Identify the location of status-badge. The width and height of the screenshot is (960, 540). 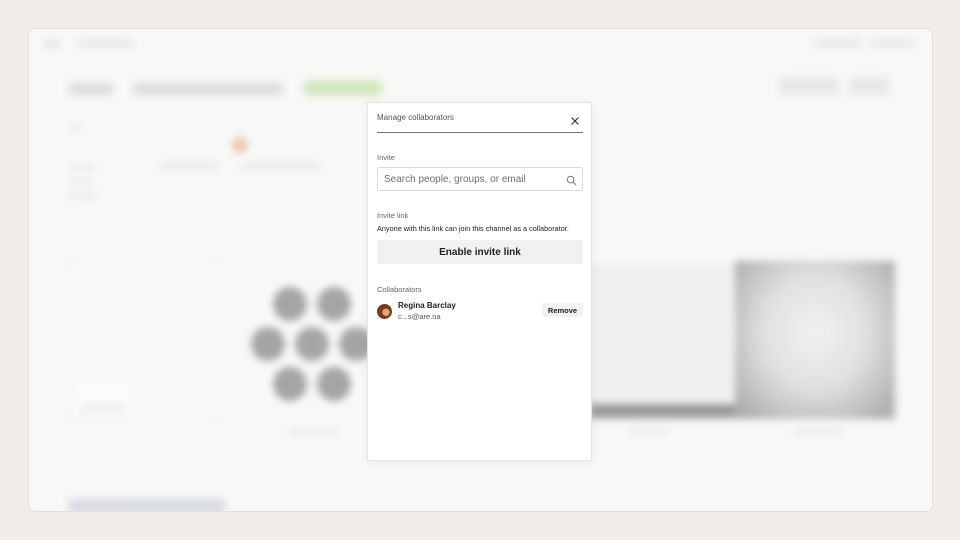
(343, 88).